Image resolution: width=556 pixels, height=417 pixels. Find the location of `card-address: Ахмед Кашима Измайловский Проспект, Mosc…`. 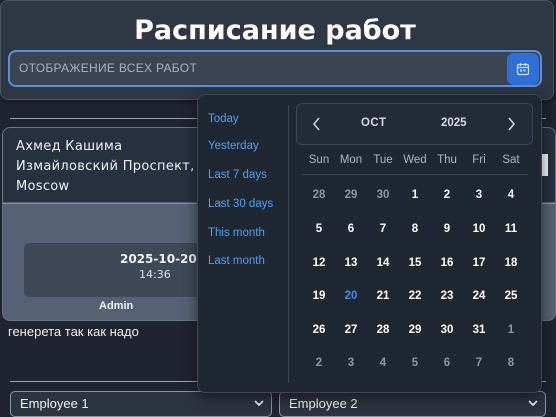

card-address: Ахмед Кашима Измайловский Проспект, Mosc… is located at coordinates (105, 167).